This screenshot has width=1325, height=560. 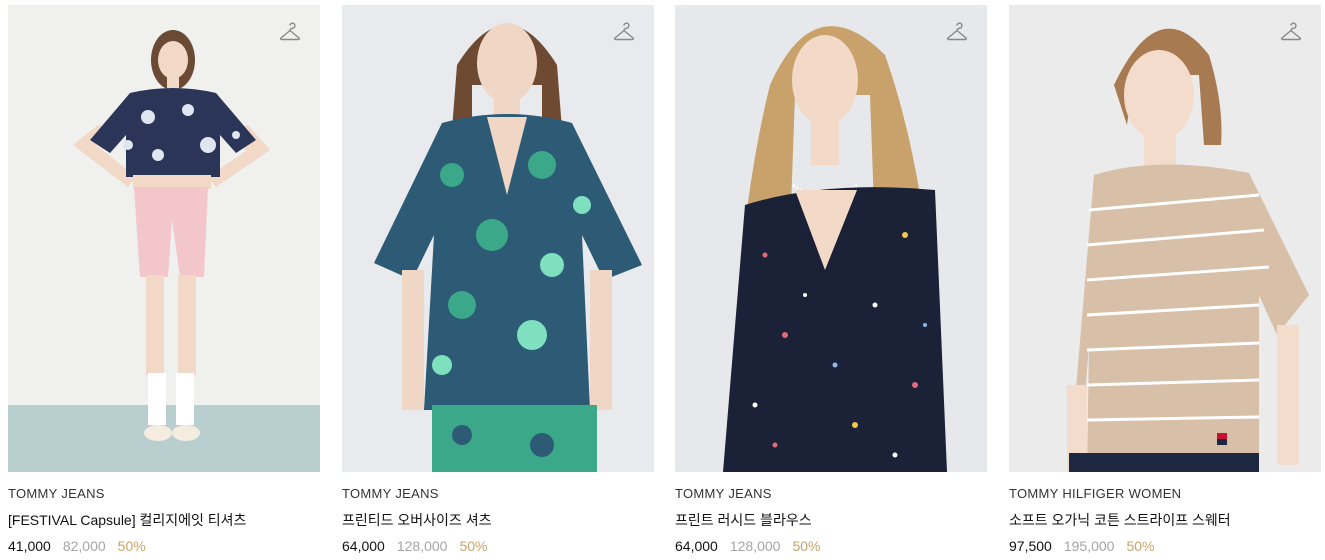 What do you see at coordinates (164, 520) in the screenshot?
I see `product-name: [FESTIVAL Capsule] 컬리지에잇 티셔츠` at bounding box center [164, 520].